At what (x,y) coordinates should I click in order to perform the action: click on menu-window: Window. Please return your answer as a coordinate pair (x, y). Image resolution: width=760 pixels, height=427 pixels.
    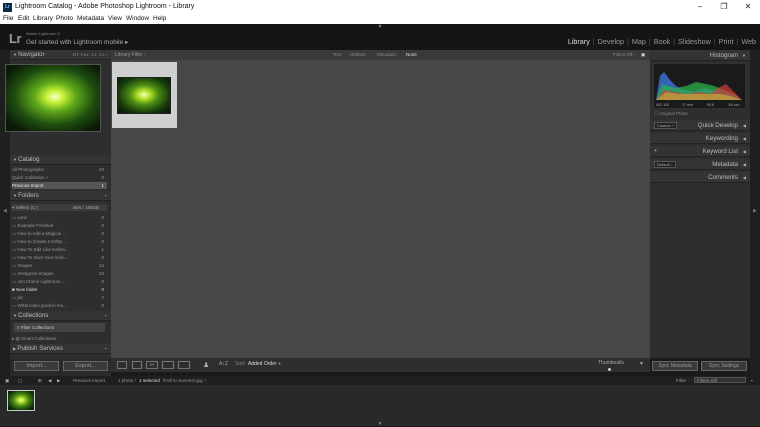
    Looking at the image, I should click on (137, 18).